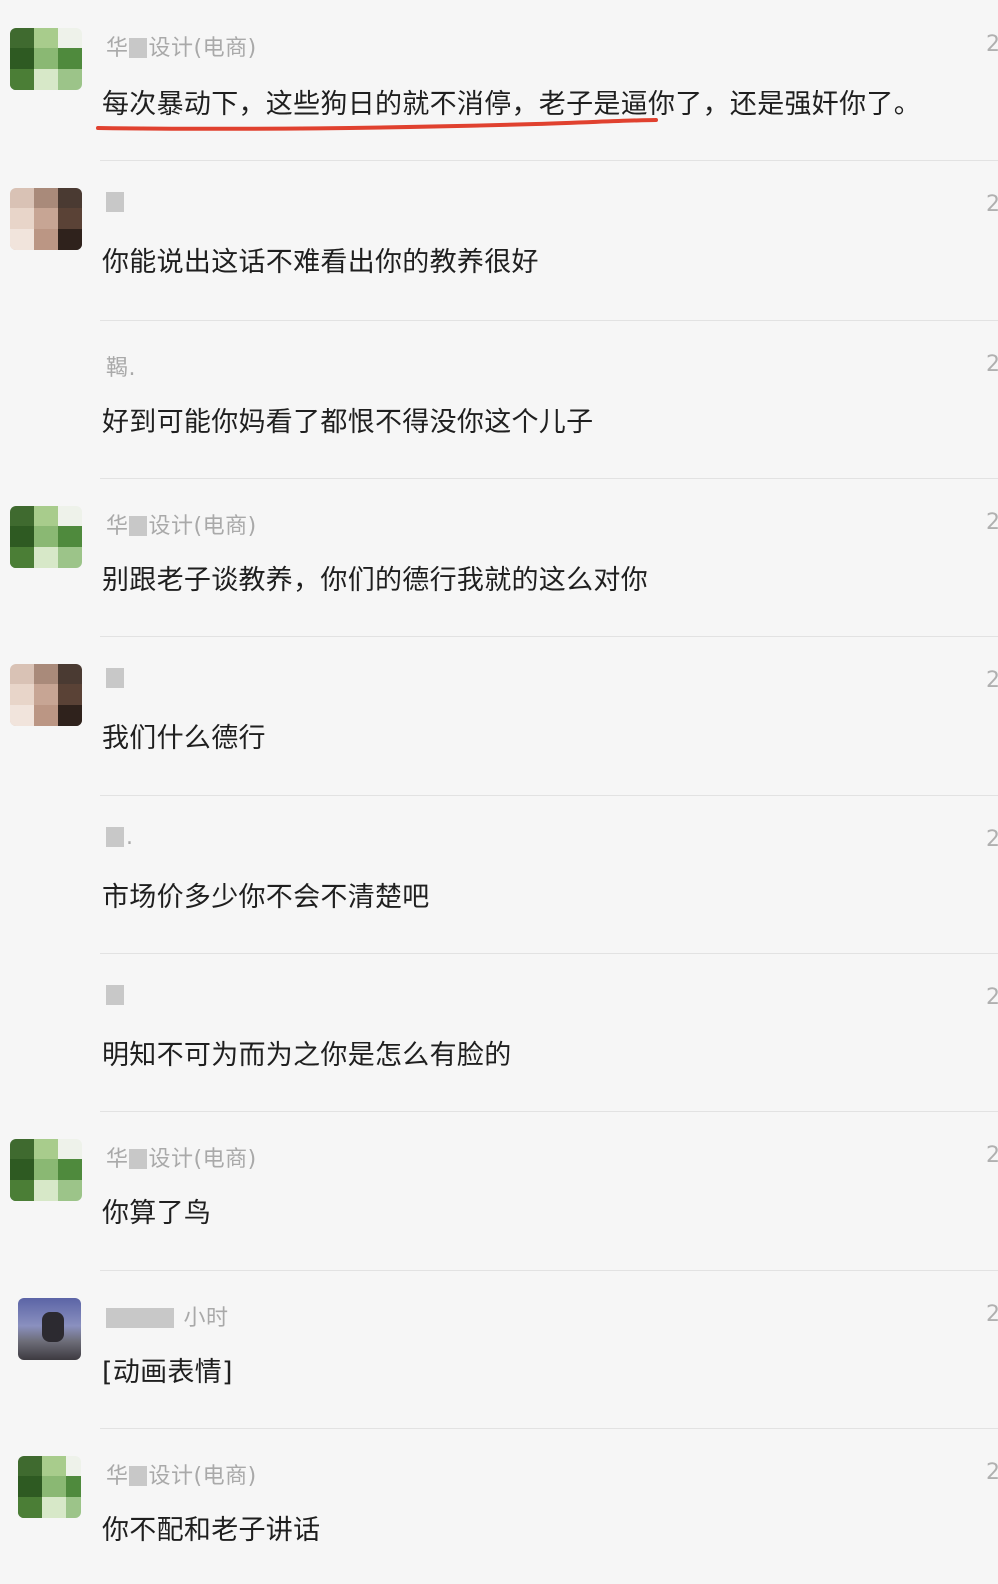 Image resolution: width=998 pixels, height=1584 pixels. I want to click on comment-text: 市场价多少你不会不清楚吧, so click(266, 897).